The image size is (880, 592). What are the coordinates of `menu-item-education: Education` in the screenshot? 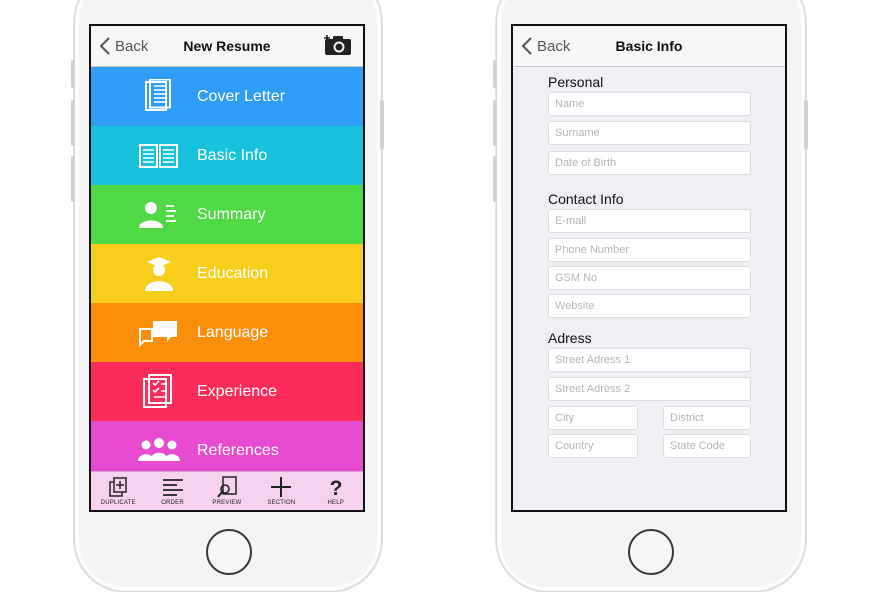 It's located at (227, 273).